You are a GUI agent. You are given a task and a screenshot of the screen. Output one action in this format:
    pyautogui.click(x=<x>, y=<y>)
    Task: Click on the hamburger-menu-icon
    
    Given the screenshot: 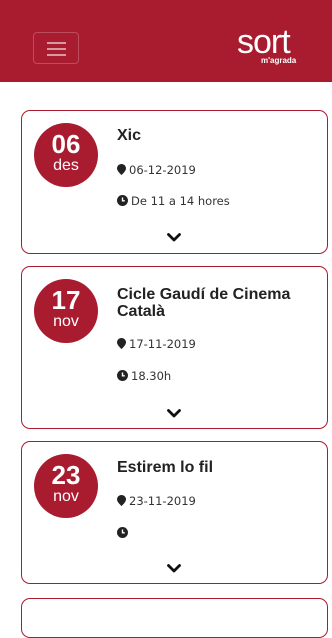 What is the action you would take?
    pyautogui.click(x=56, y=43)
    